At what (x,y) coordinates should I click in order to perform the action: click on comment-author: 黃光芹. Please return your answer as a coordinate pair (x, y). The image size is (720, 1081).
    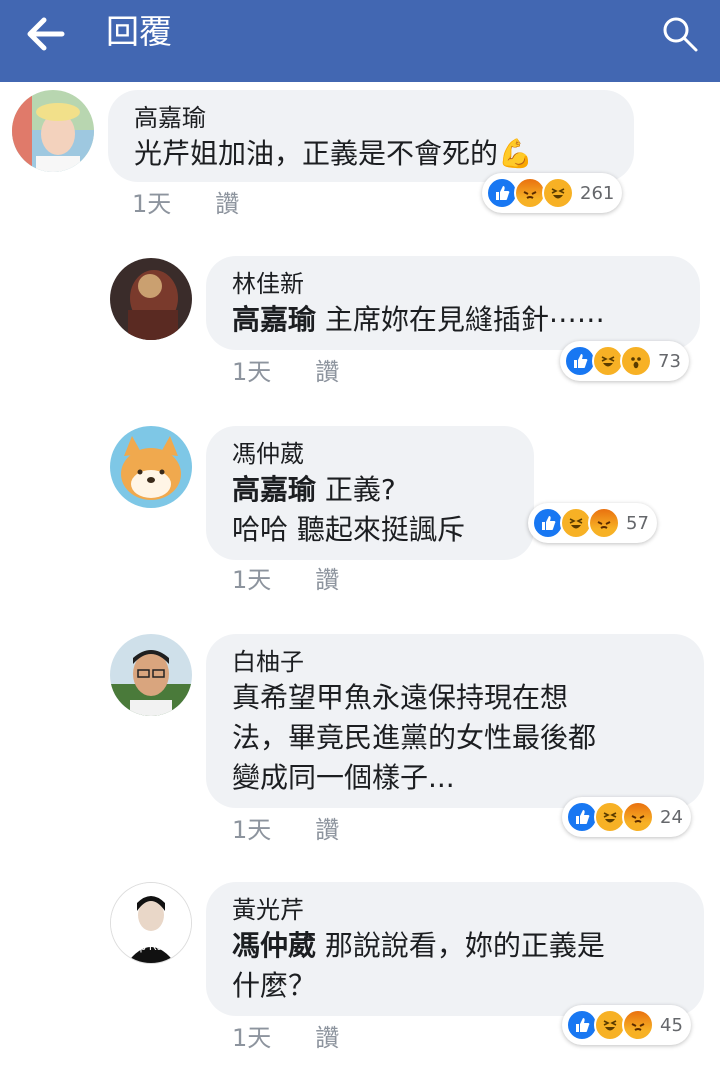
    Looking at the image, I should click on (455, 910).